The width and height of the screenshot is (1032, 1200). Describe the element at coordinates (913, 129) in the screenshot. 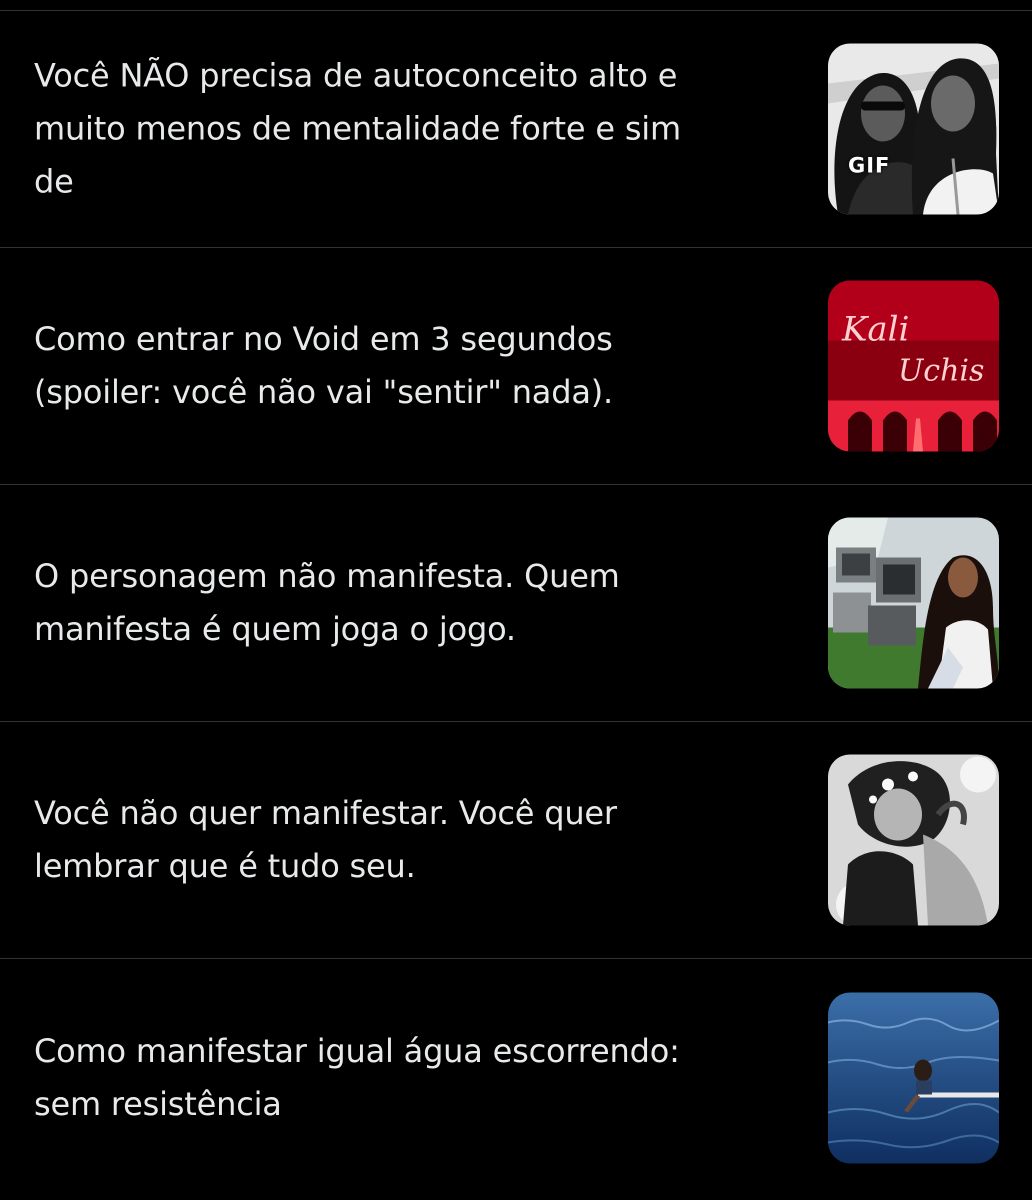

I see `thumbnail-two-women-bw: GIF` at that location.